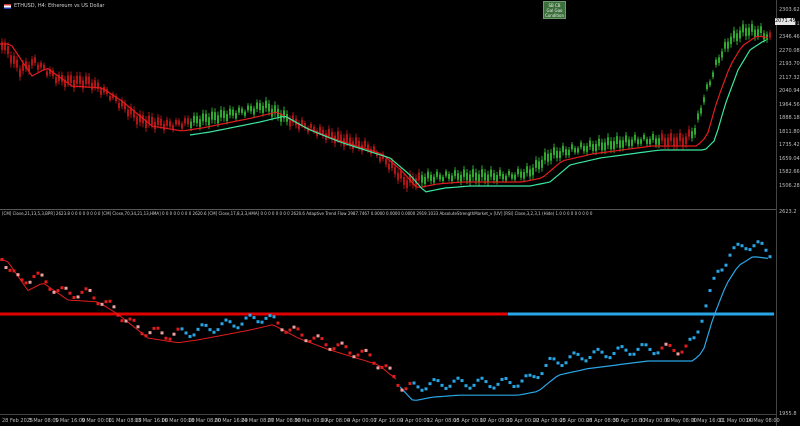 Image resolution: width=800 pixels, height=426 pixels. What do you see at coordinates (789, 131) in the screenshot?
I see `price-tick-label: 1811.805` at bounding box center [789, 131].